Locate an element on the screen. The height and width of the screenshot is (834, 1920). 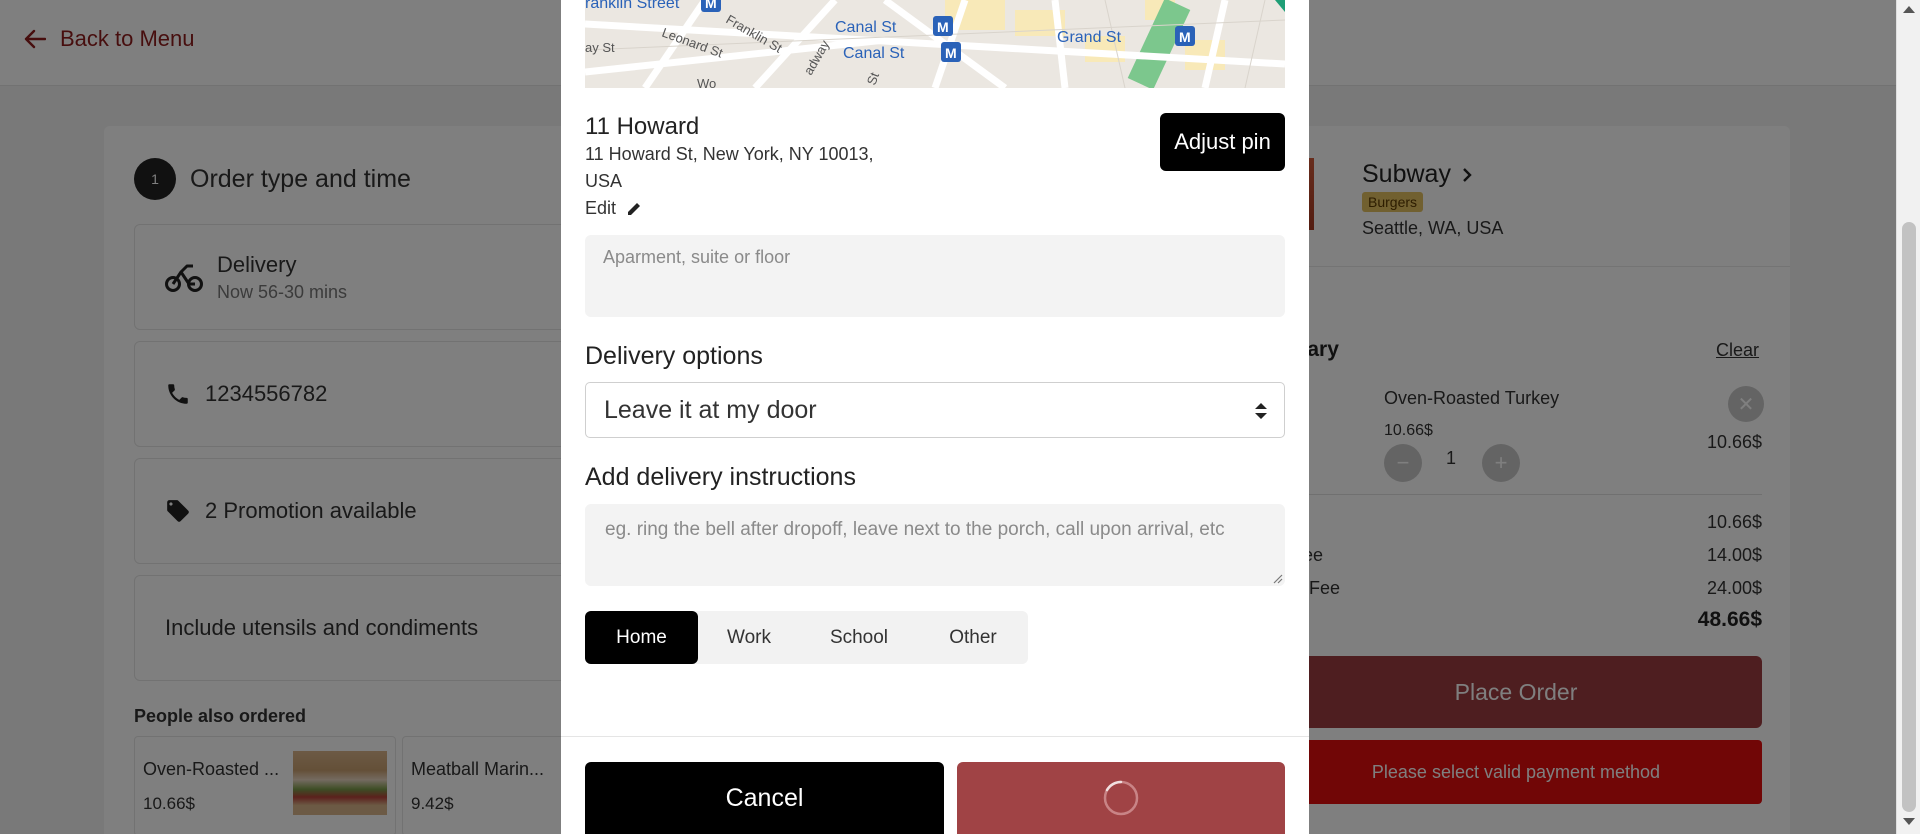
pencil-icon is located at coordinates (634, 208).